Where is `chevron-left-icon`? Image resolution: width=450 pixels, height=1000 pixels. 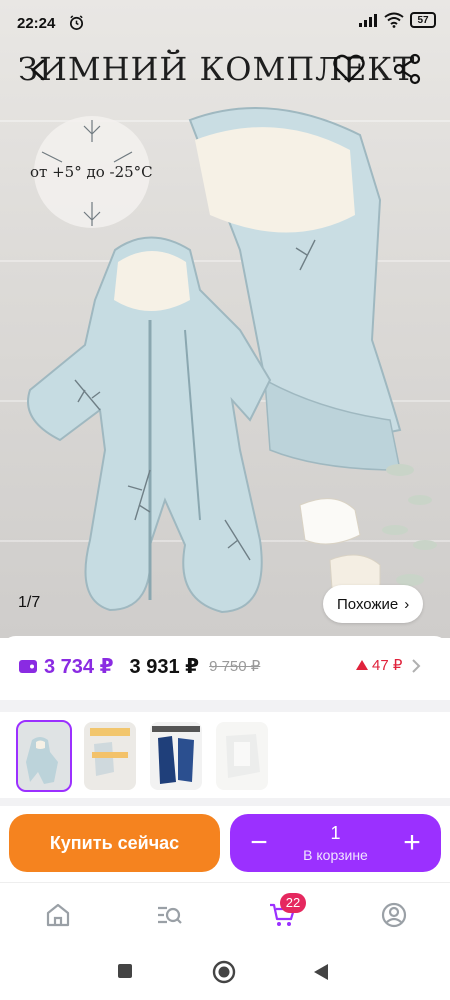 chevron-left-icon is located at coordinates (38, 70).